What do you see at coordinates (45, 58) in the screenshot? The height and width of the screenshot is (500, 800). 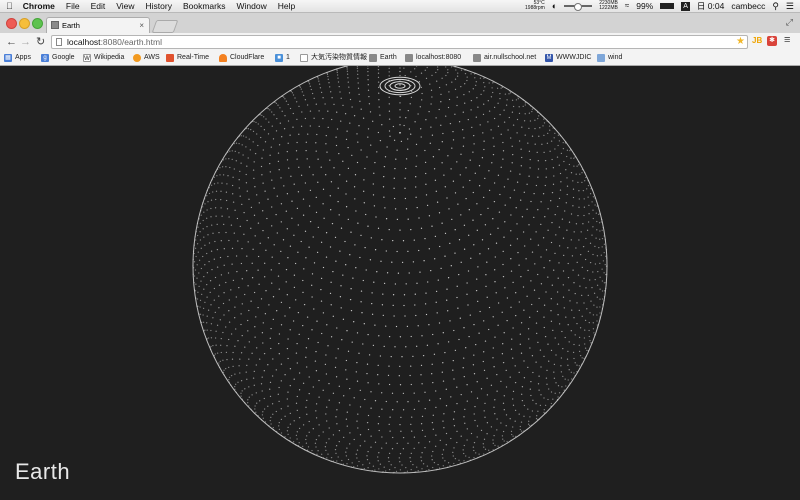 I see `google-icon: g` at bounding box center [45, 58].